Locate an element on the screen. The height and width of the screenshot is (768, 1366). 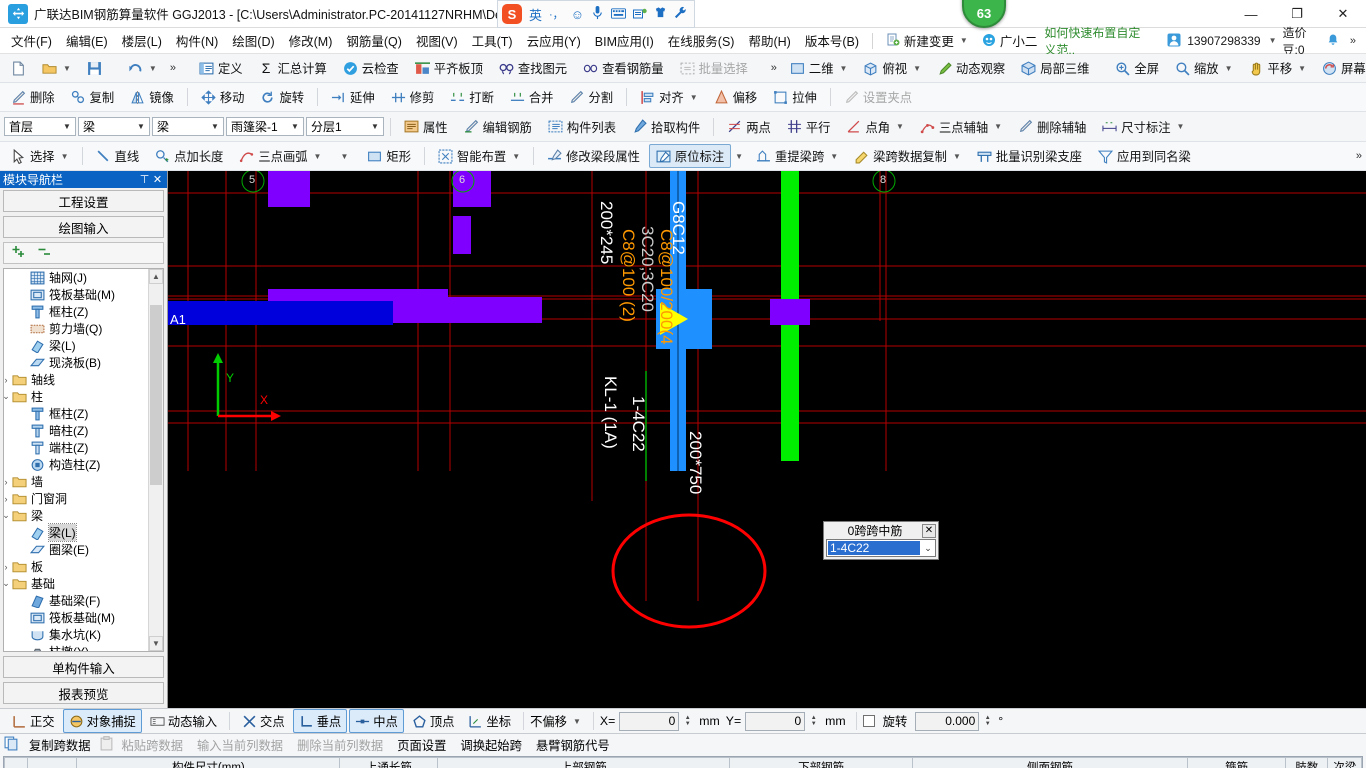
tree-item-19: 基础梁(F) is located at coordinates (76, 600).